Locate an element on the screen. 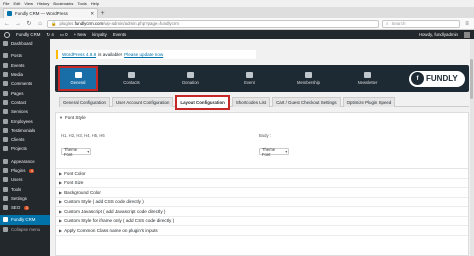  comments-icon is located at coordinates (5, 84).